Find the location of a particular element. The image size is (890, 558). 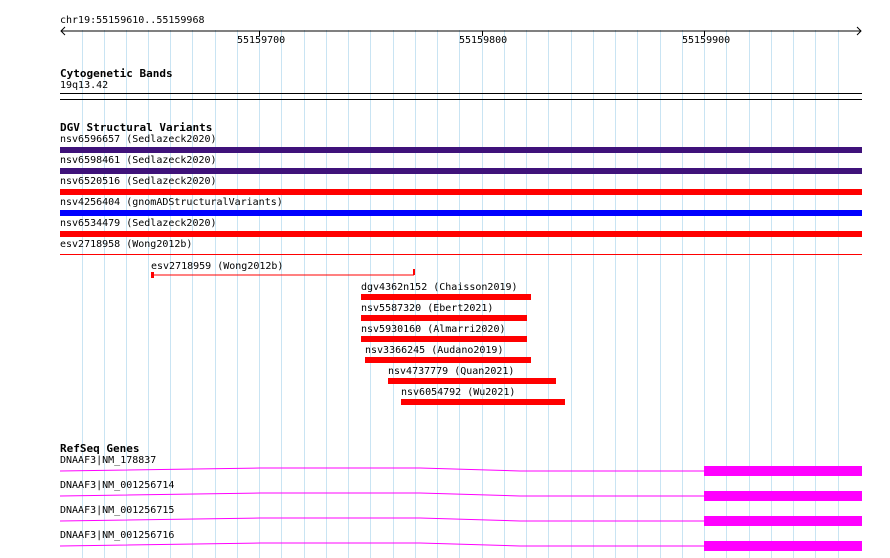

variant-label: nsv6596657 (Sedlazeck2020) is located at coordinates (138, 140).